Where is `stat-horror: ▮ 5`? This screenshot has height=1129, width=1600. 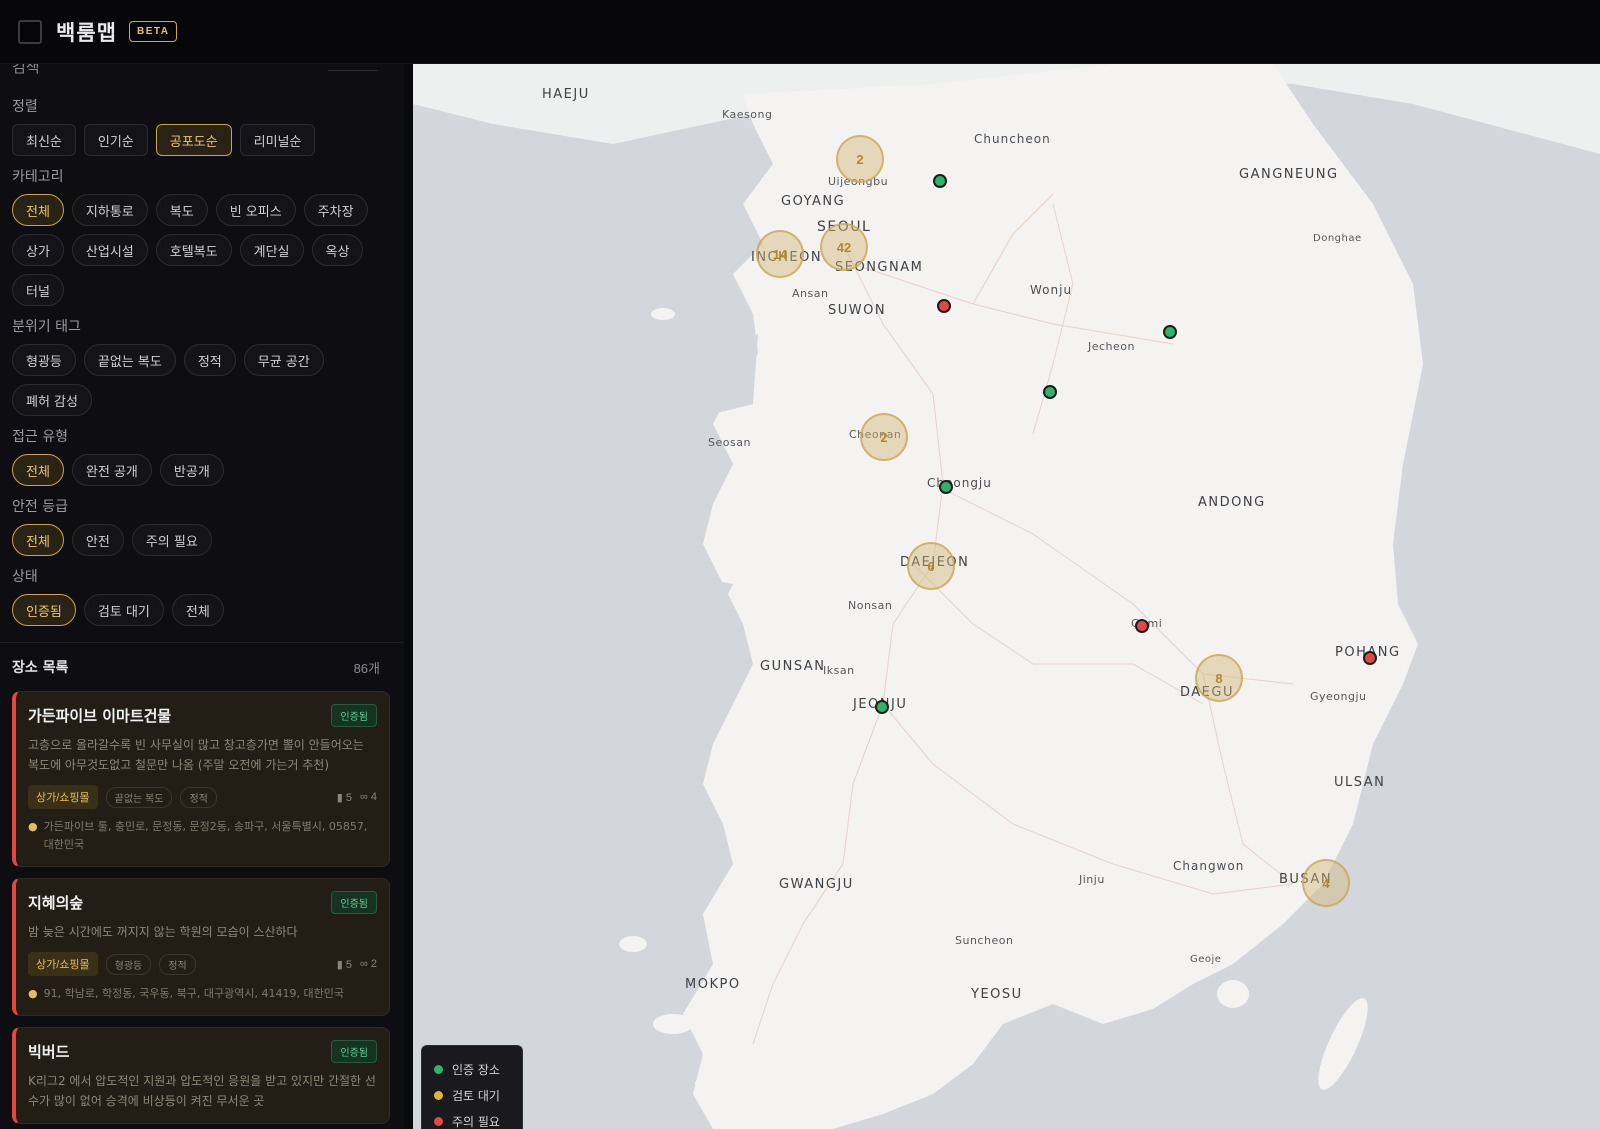 stat-horror: ▮ 5 is located at coordinates (344, 964).